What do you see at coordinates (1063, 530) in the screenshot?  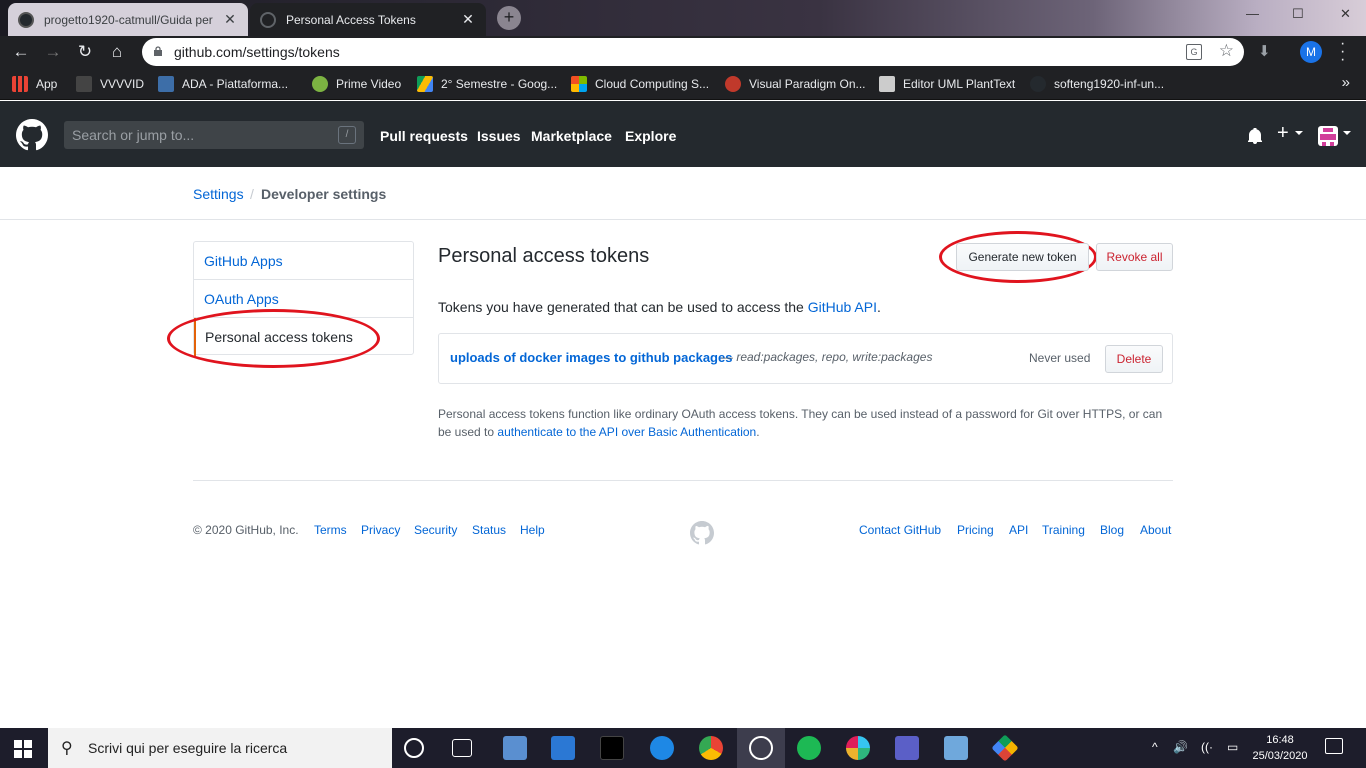 I see `footer-link-training: Training` at bounding box center [1063, 530].